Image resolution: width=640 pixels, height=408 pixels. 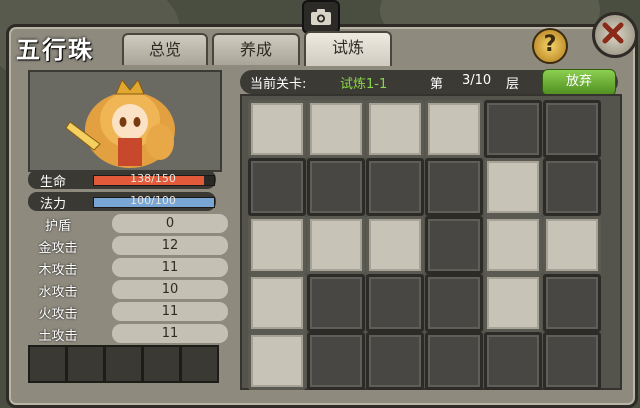 What do you see at coordinates (58, 336) in the screenshot?
I see `attr-label: 土攻击` at bounding box center [58, 336].